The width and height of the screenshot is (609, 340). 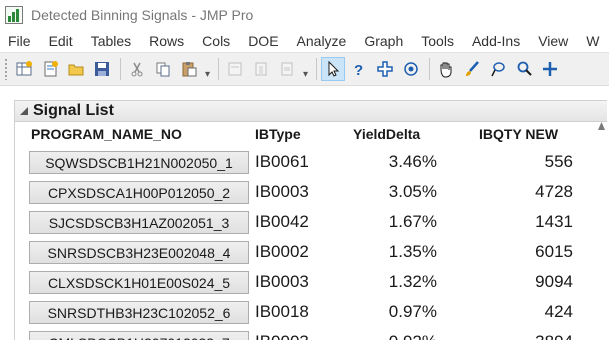 I want to click on grab-icon, so click(x=261, y=69).